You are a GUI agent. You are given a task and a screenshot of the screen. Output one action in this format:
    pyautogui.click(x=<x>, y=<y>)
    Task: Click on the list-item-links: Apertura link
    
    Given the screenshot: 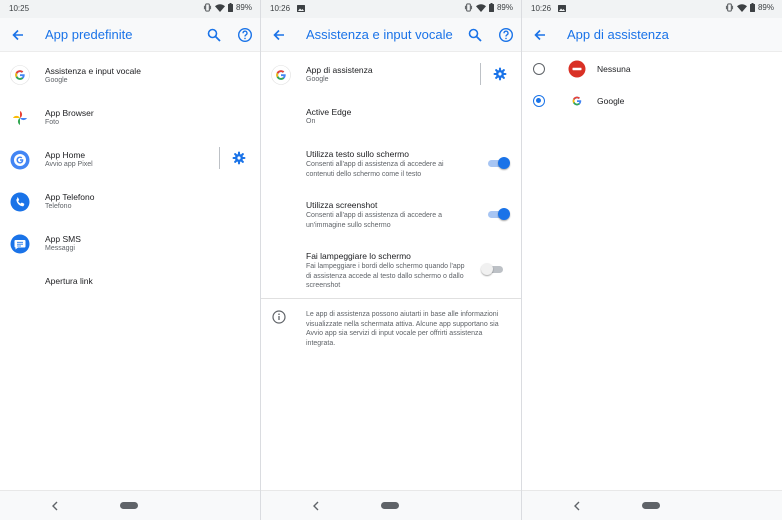 What is the action you would take?
    pyautogui.click(x=130, y=282)
    